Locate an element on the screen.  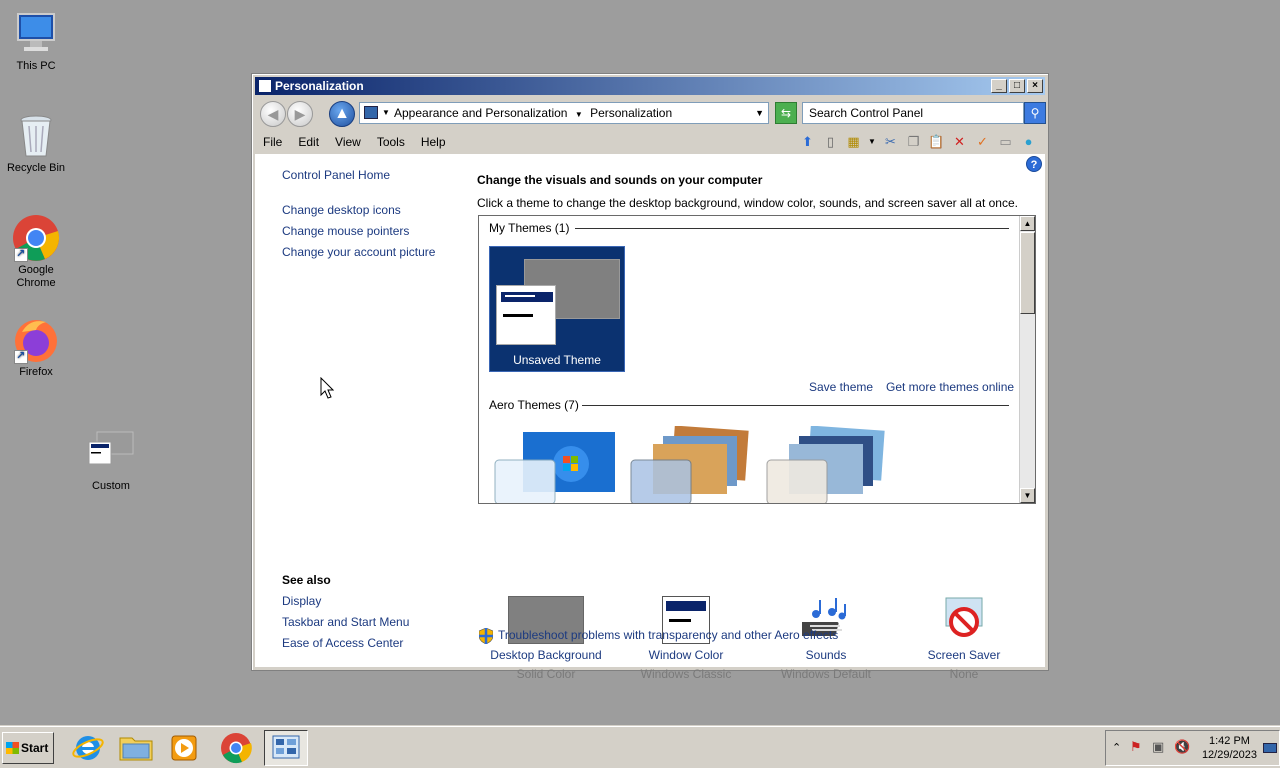
forward-arrow-icon: ▶ is located at coordinates (300, 114).